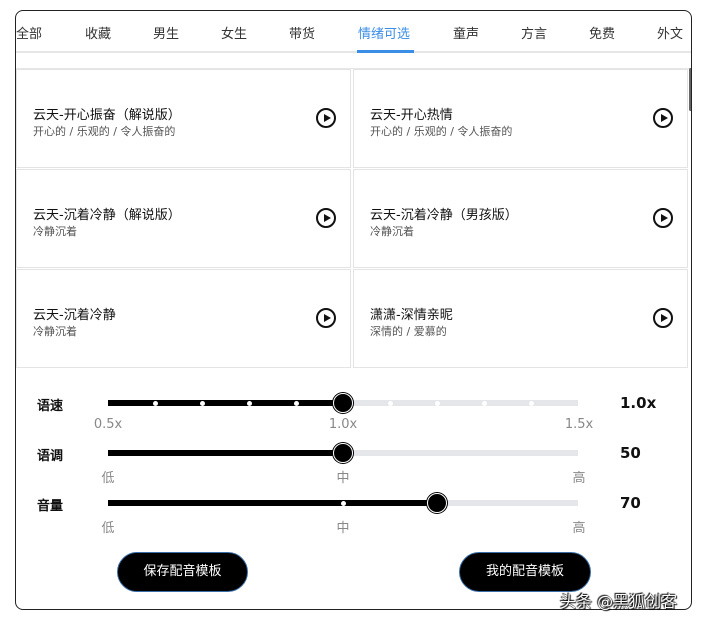  I want to click on speed-slider, so click(343, 403).